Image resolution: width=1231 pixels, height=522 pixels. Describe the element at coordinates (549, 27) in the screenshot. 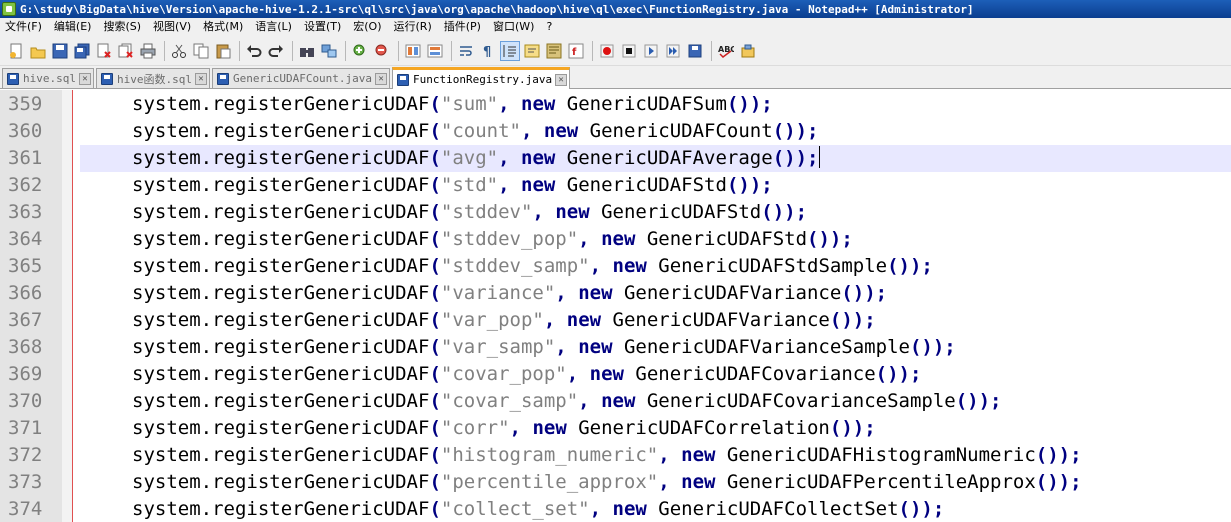

I see `menu-help: ?` at that location.